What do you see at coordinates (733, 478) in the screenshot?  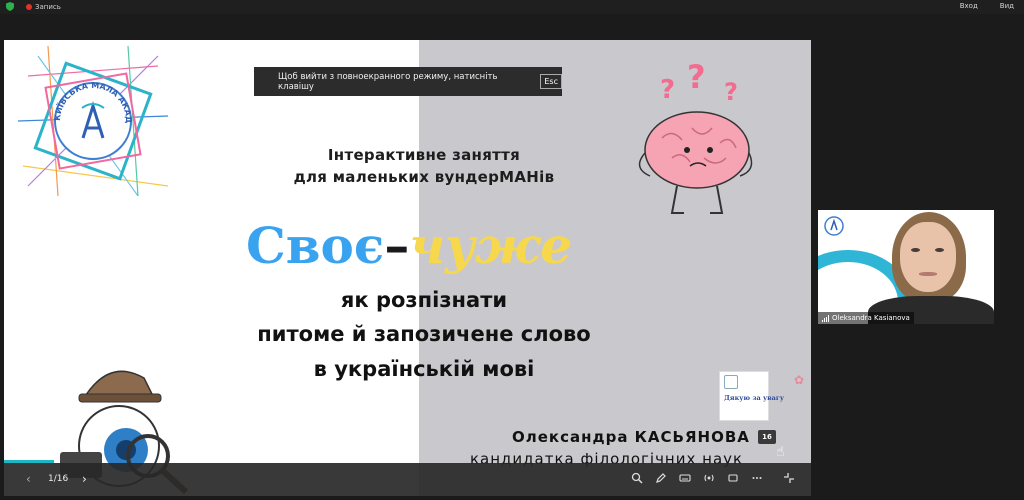 I see `window-icon` at bounding box center [733, 478].